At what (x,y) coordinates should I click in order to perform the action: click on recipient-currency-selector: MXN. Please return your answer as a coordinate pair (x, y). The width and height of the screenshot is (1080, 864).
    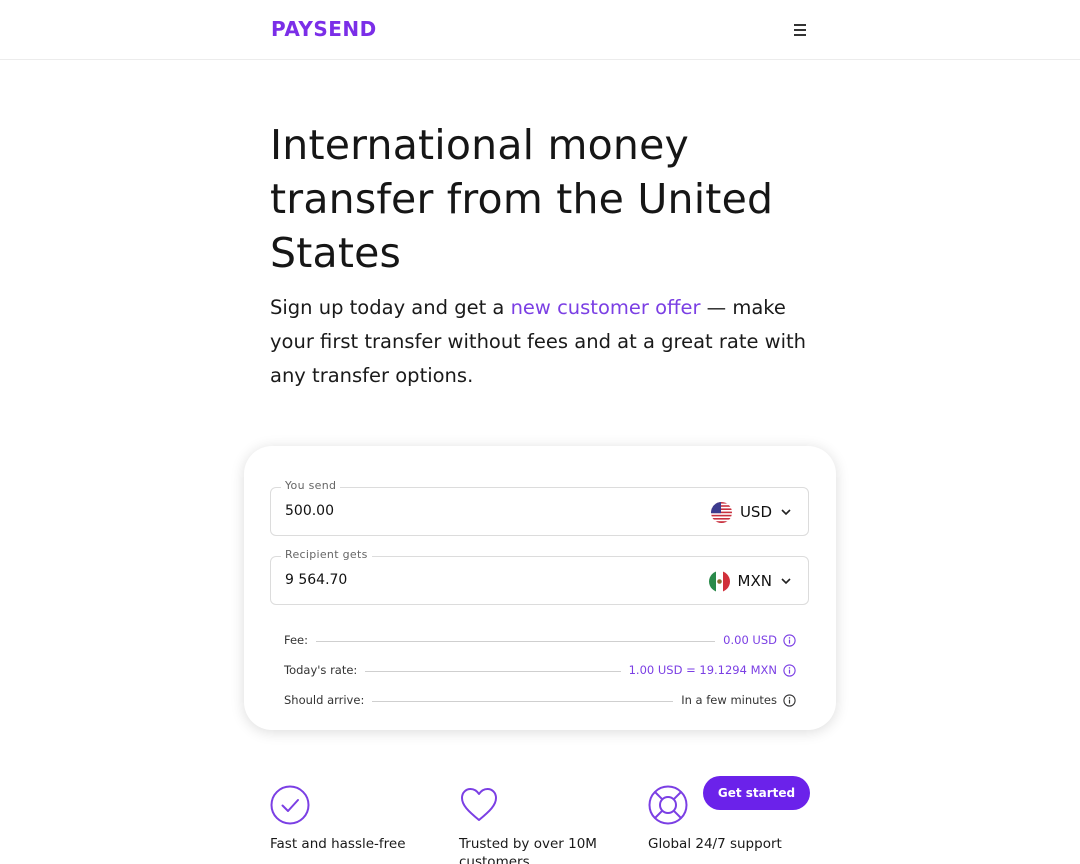
    Looking at the image, I should click on (750, 581).